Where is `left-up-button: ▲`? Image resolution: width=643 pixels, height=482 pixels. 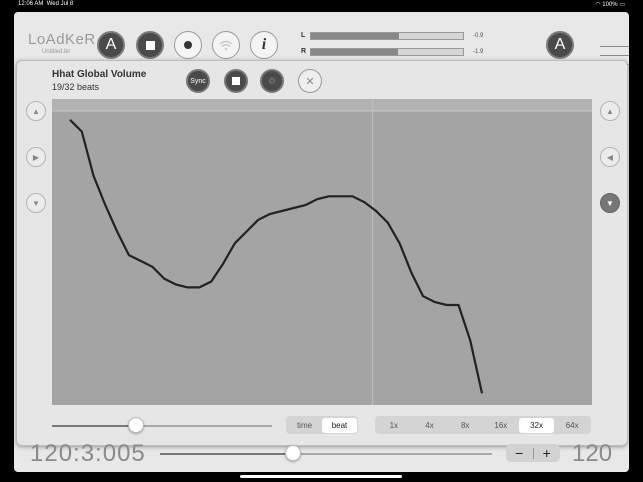 left-up-button: ▲ is located at coordinates (36, 111).